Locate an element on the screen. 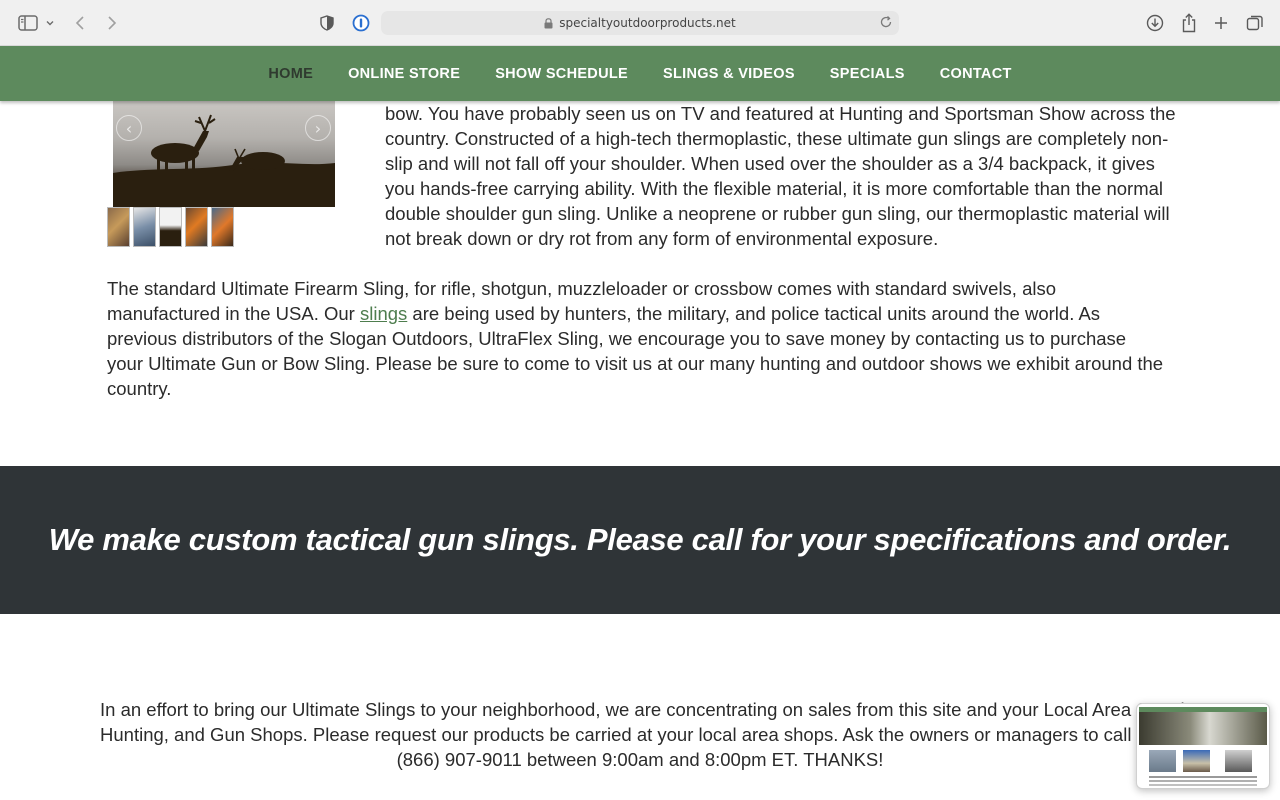  nav-item-show-schedule: SHOW SCHEDULE is located at coordinates (562, 74).